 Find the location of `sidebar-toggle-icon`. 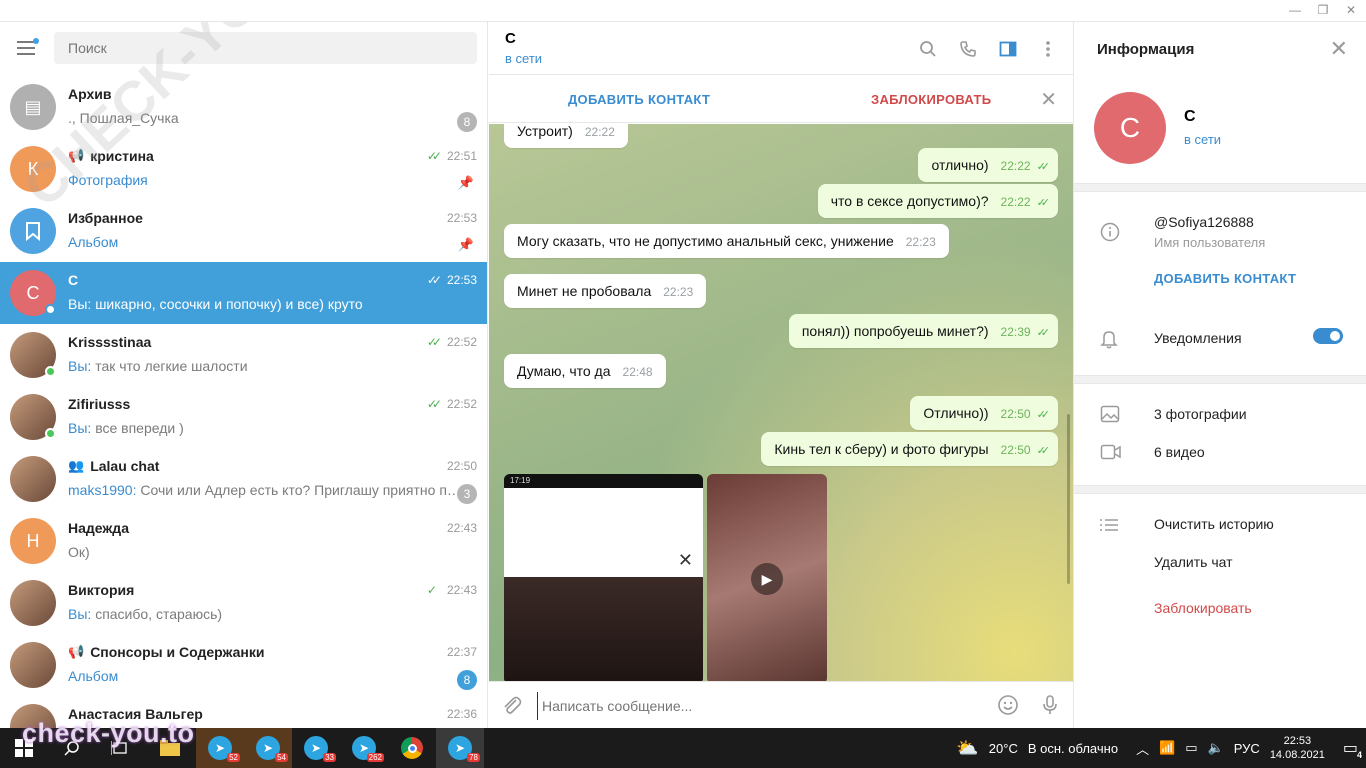

sidebar-toggle-icon is located at coordinates (1008, 49).